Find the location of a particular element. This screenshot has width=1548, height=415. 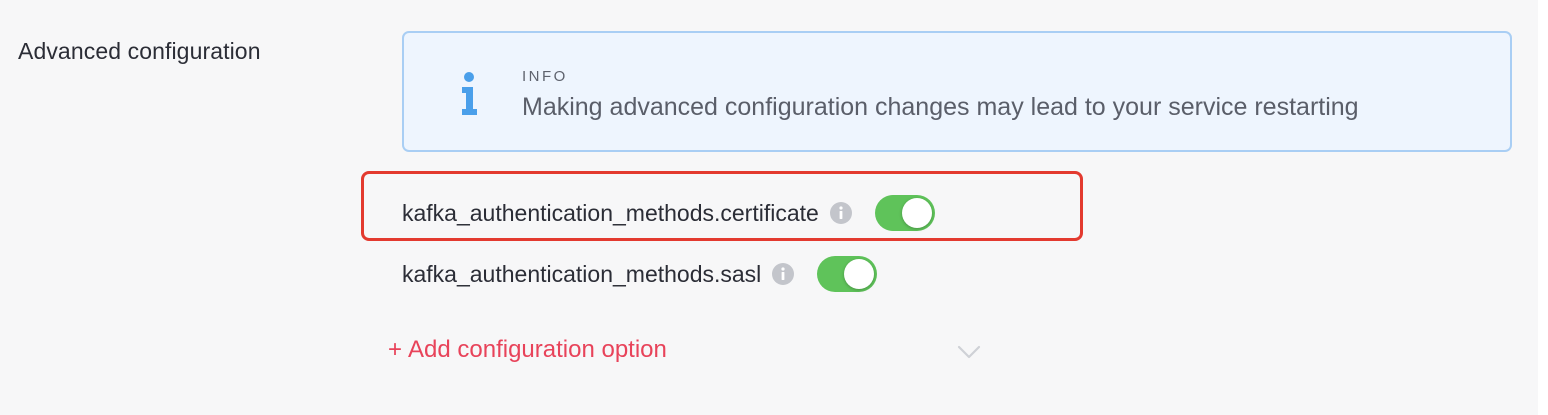

sasl-toggle is located at coordinates (847, 274).